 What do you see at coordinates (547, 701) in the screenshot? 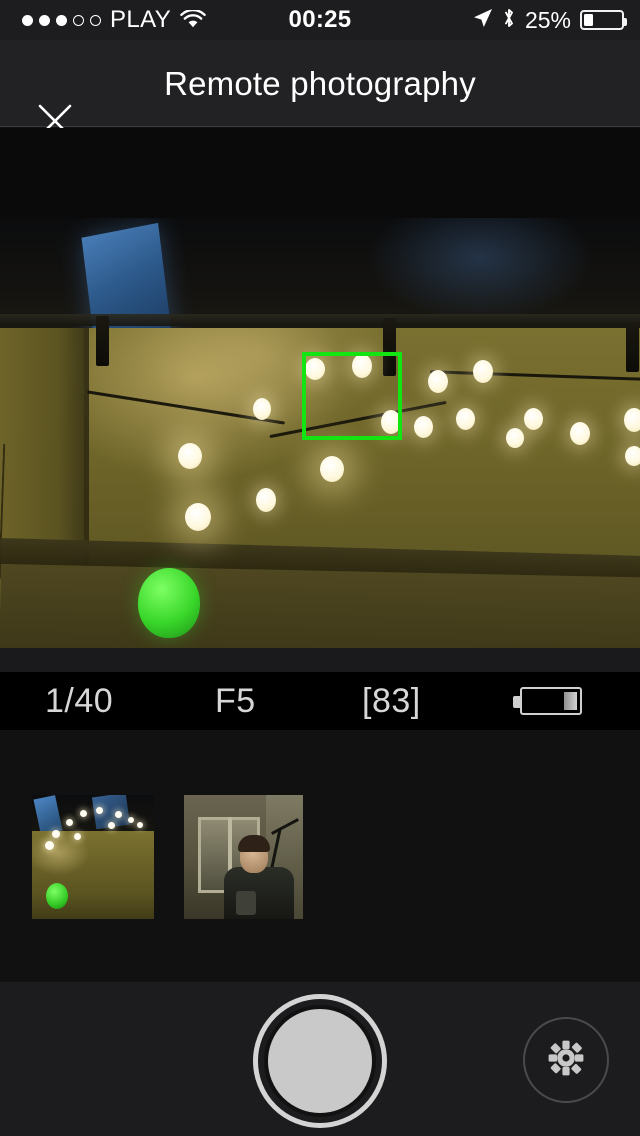
I see `camera-battery-icon` at bounding box center [547, 701].